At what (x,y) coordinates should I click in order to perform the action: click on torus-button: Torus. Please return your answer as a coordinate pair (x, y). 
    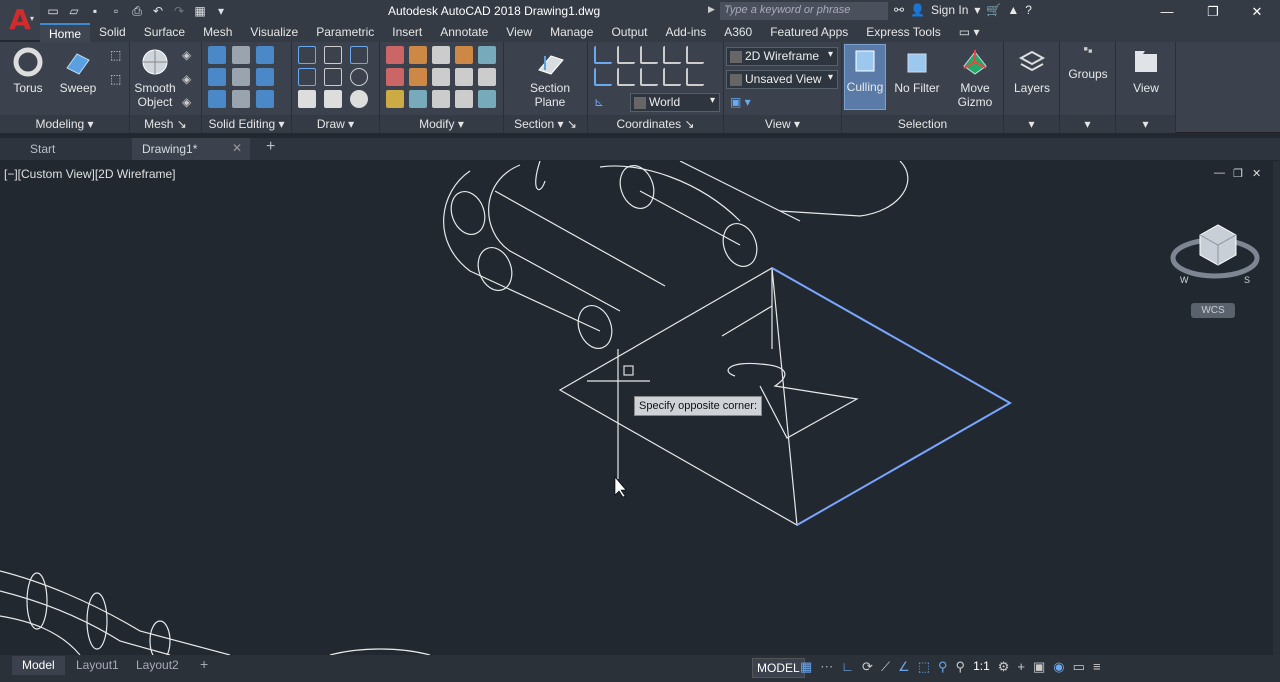
    Looking at the image, I should click on (28, 70).